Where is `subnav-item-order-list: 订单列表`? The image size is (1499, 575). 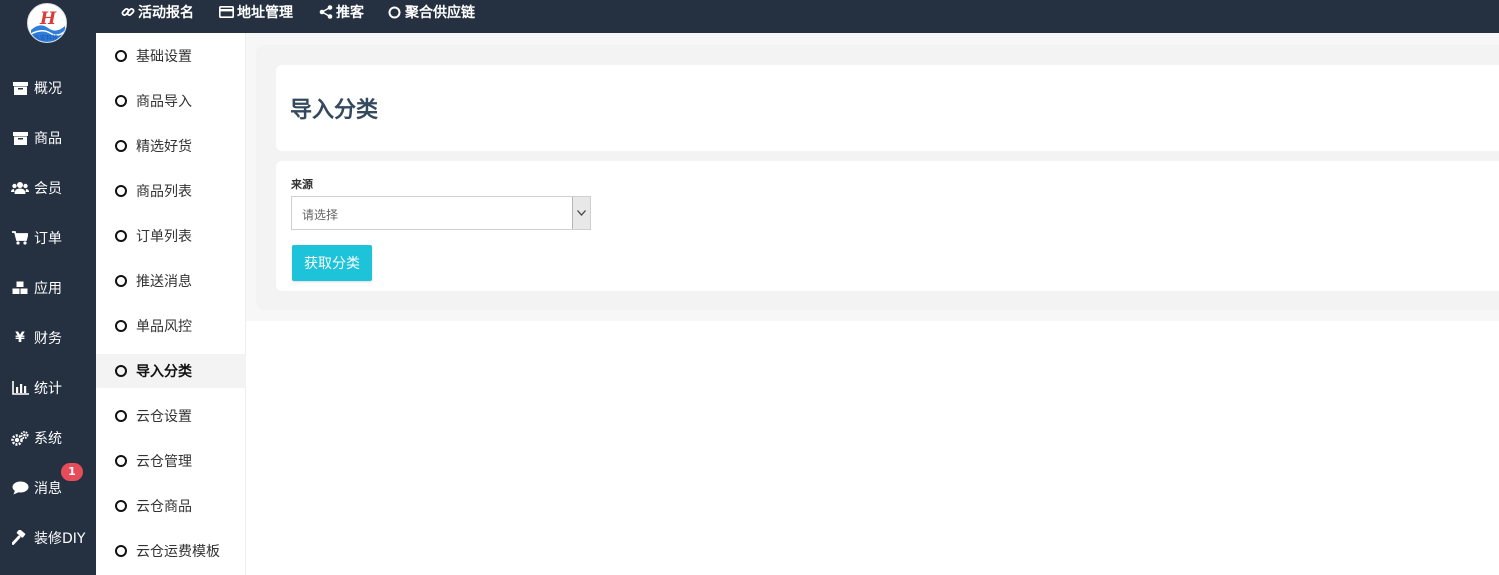 subnav-item-order-list: 订单列表 is located at coordinates (171, 236).